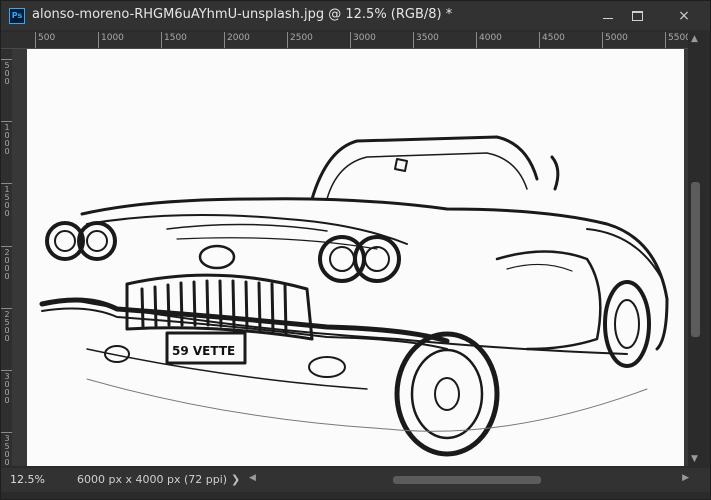  What do you see at coordinates (616, 38) in the screenshot?
I see `ruler-label: 5000` at bounding box center [616, 38].